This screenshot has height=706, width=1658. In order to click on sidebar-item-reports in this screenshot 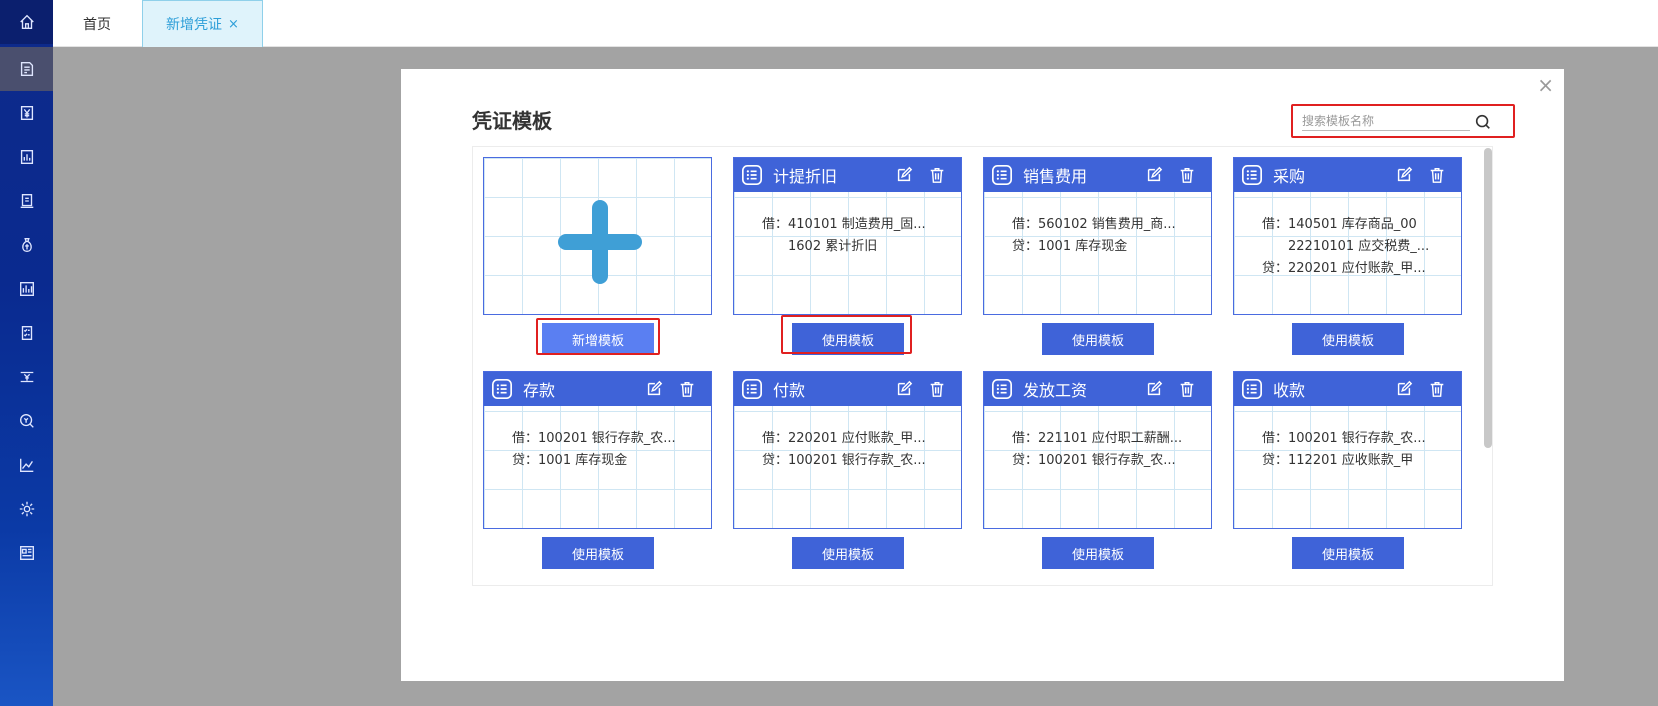, I will do `click(26, 157)`.